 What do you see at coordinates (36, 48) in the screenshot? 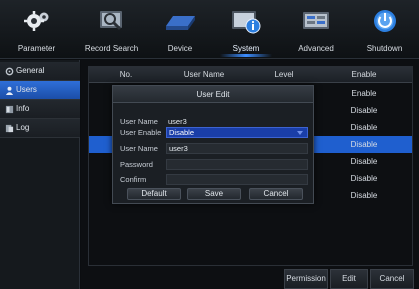
I see `nav-parameter-label: Parameter` at bounding box center [36, 48].